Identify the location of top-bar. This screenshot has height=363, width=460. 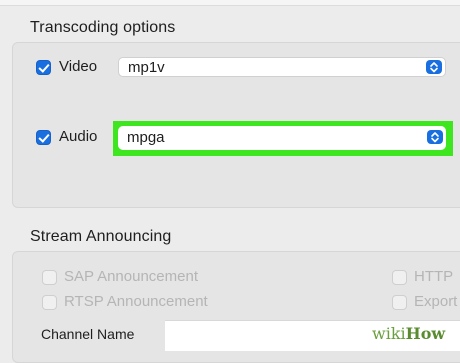
(230, 3).